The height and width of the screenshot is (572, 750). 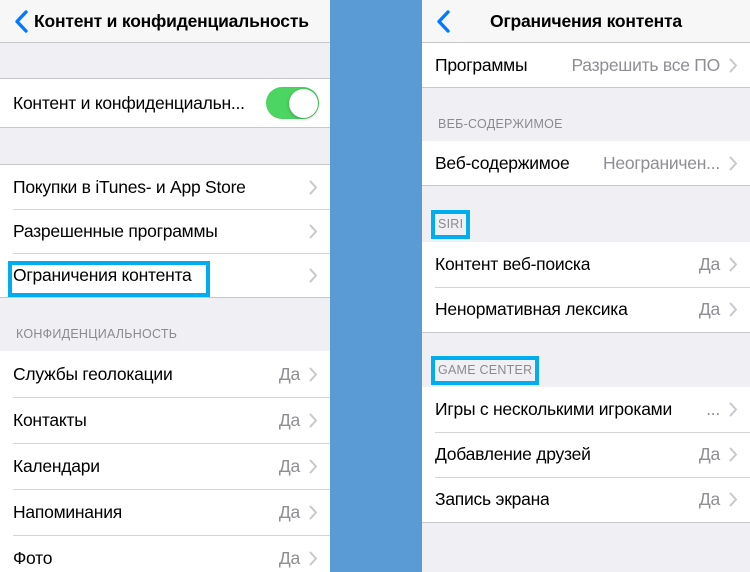 What do you see at coordinates (165, 420) in the screenshot?
I see `row-contacts: Контакты Да` at bounding box center [165, 420].